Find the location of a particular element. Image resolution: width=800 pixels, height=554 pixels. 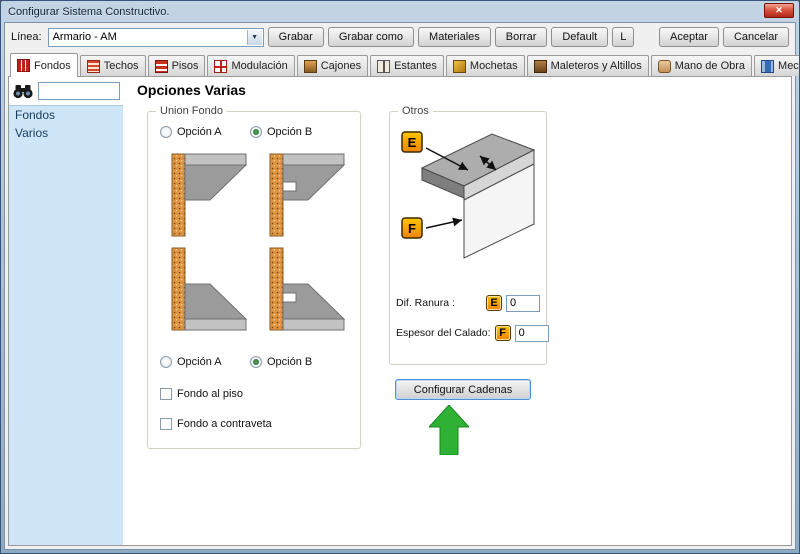

sidebar-search-row is located at coordinates (66, 91).